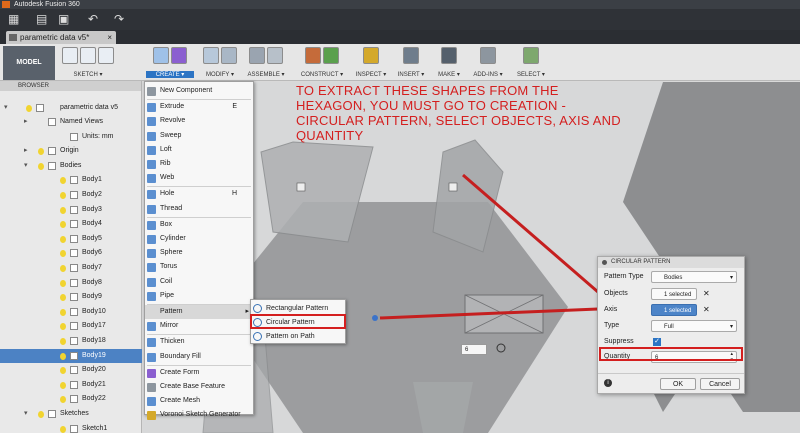  Describe the element at coordinates (199, 121) in the screenshot. I see `create-menu-item-revolve: Revolve` at that location.